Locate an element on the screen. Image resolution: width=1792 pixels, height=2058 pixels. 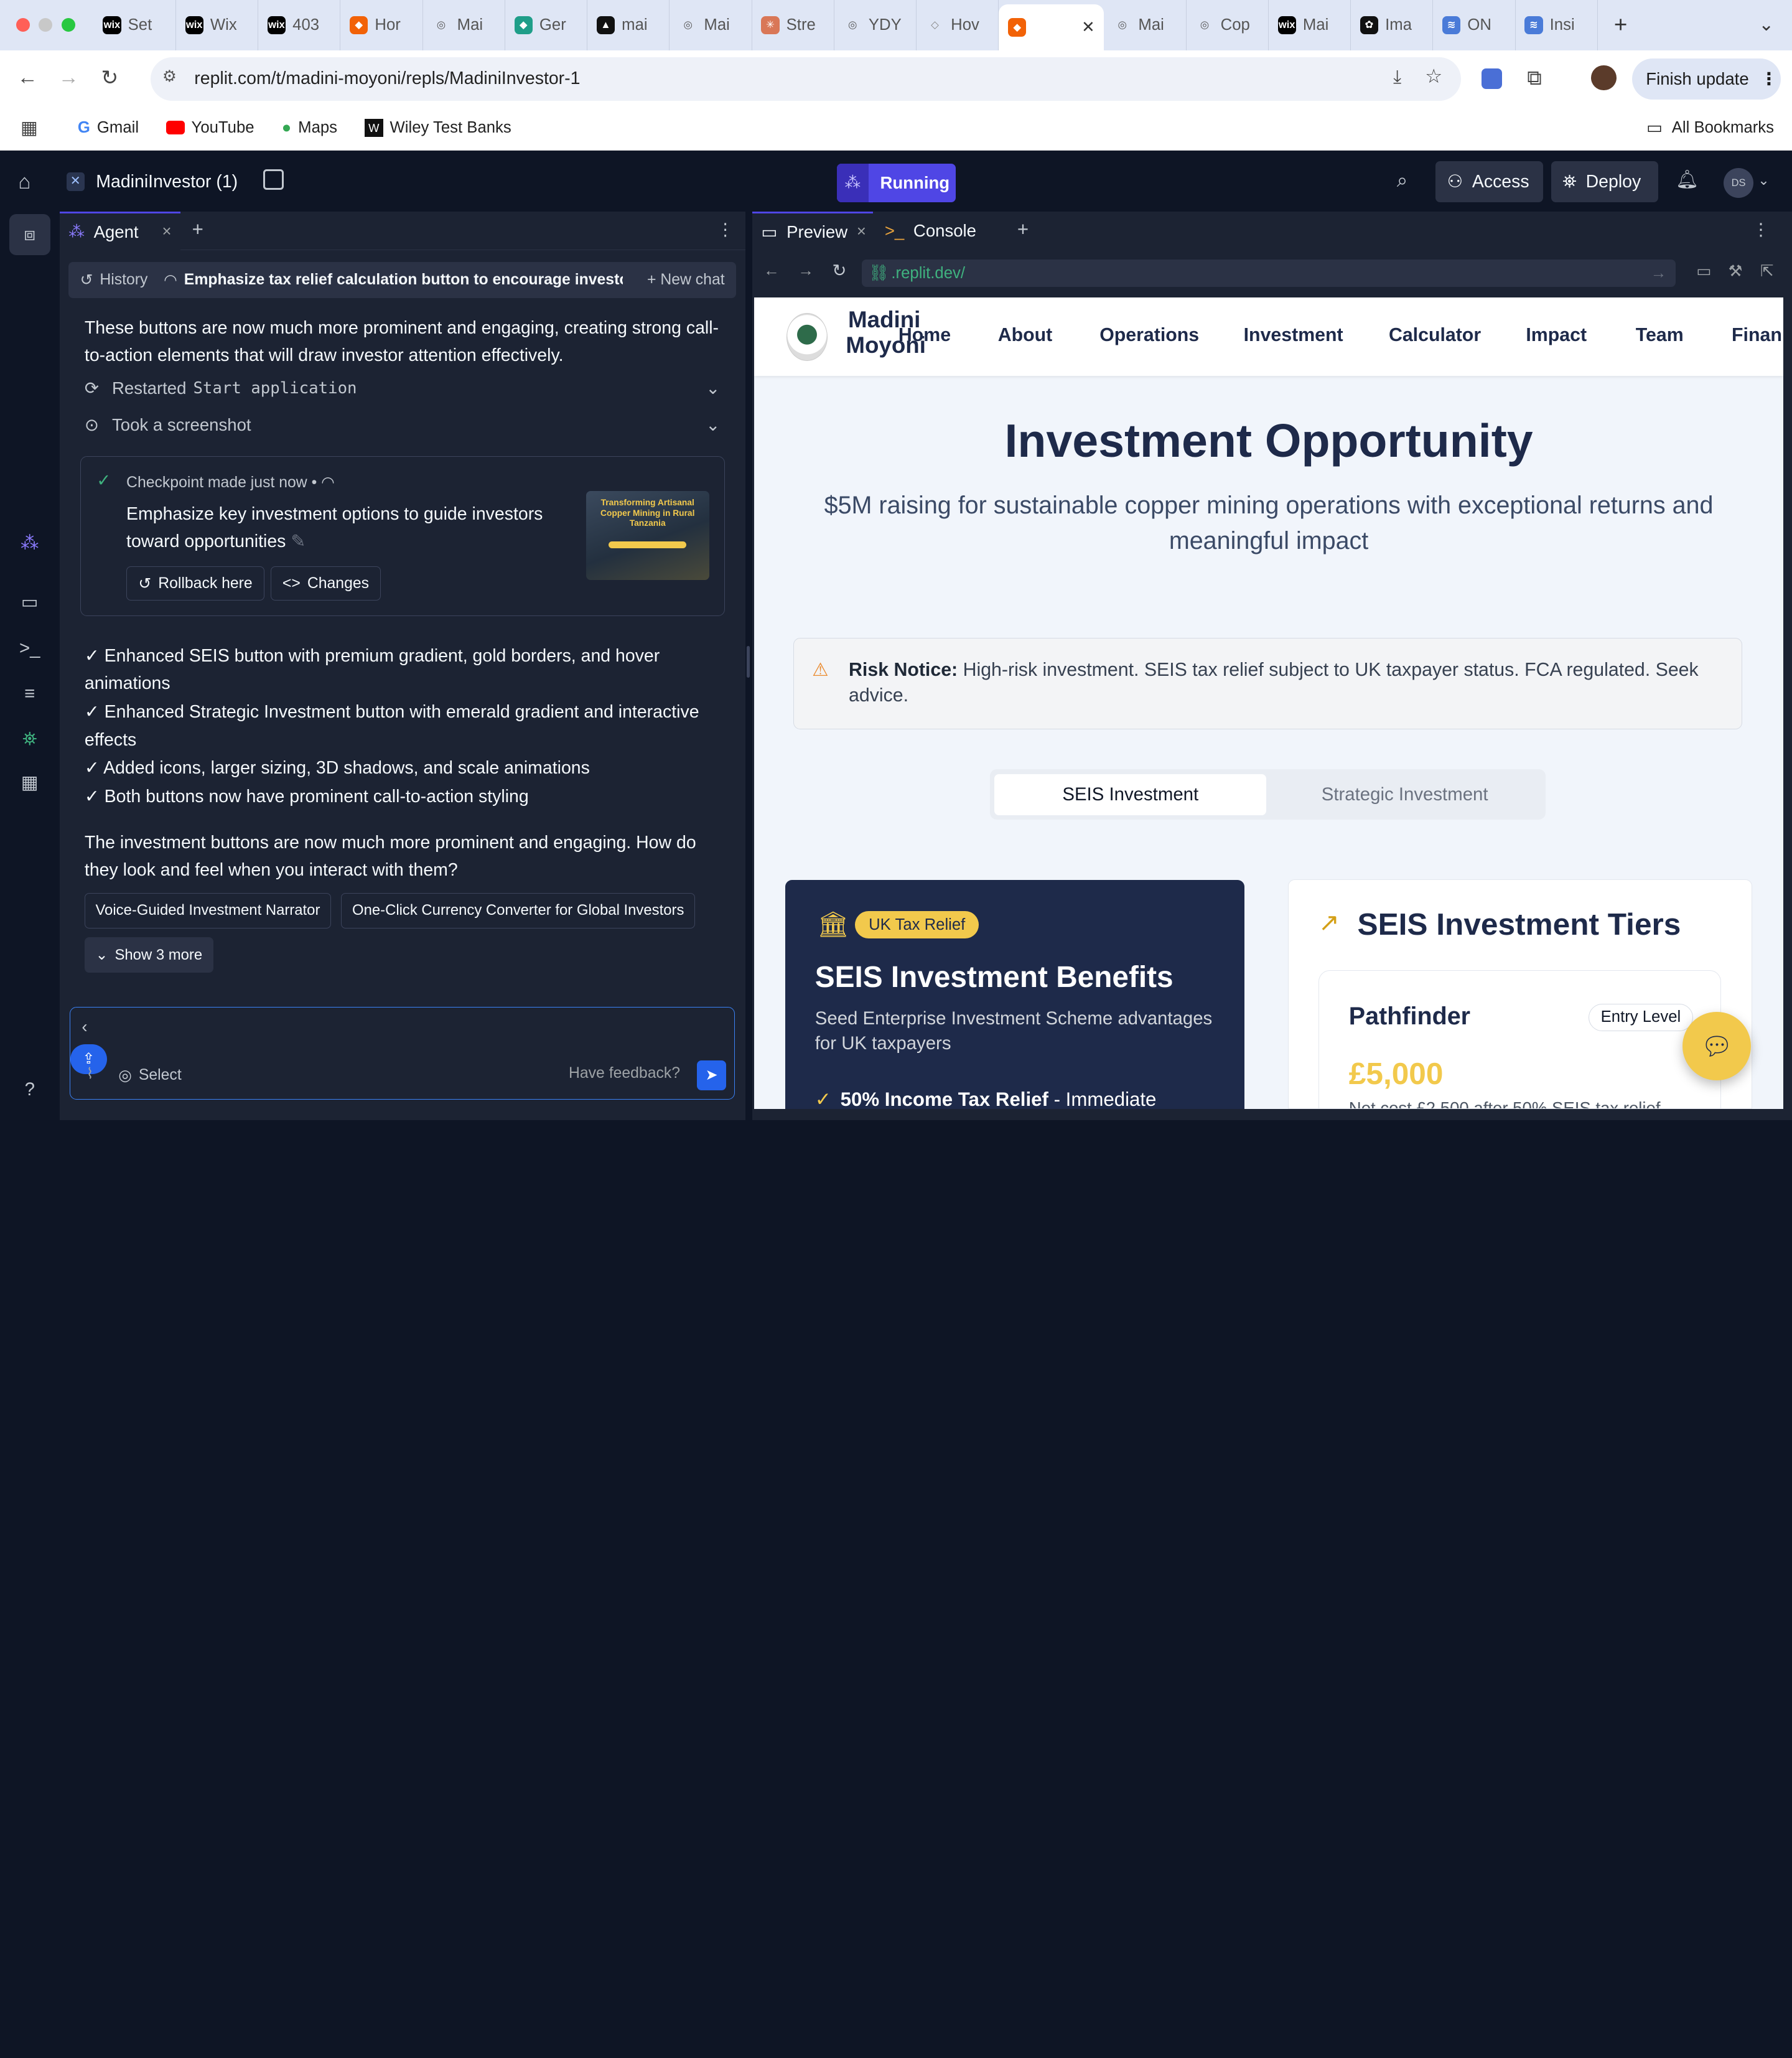
all-tools-grid-icon: ▦ is located at coordinates (30, 783).